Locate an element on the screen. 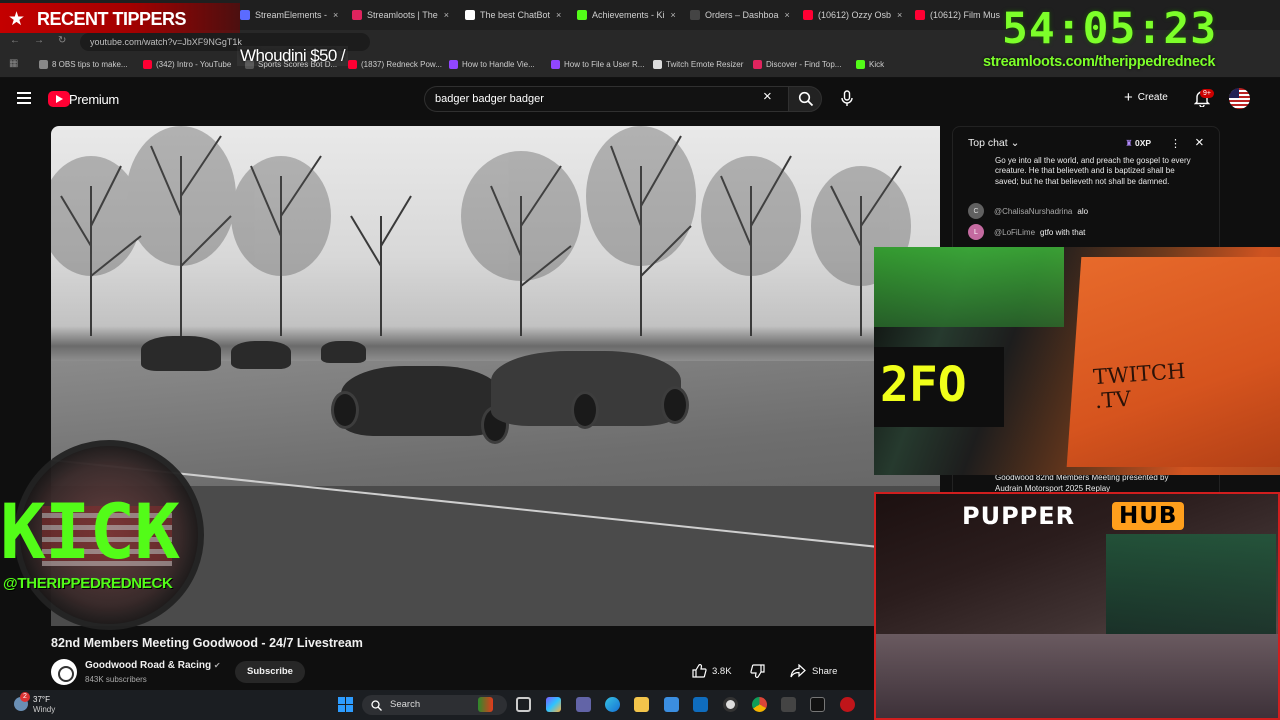  pupper-room-shelves is located at coordinates (1191, 584).